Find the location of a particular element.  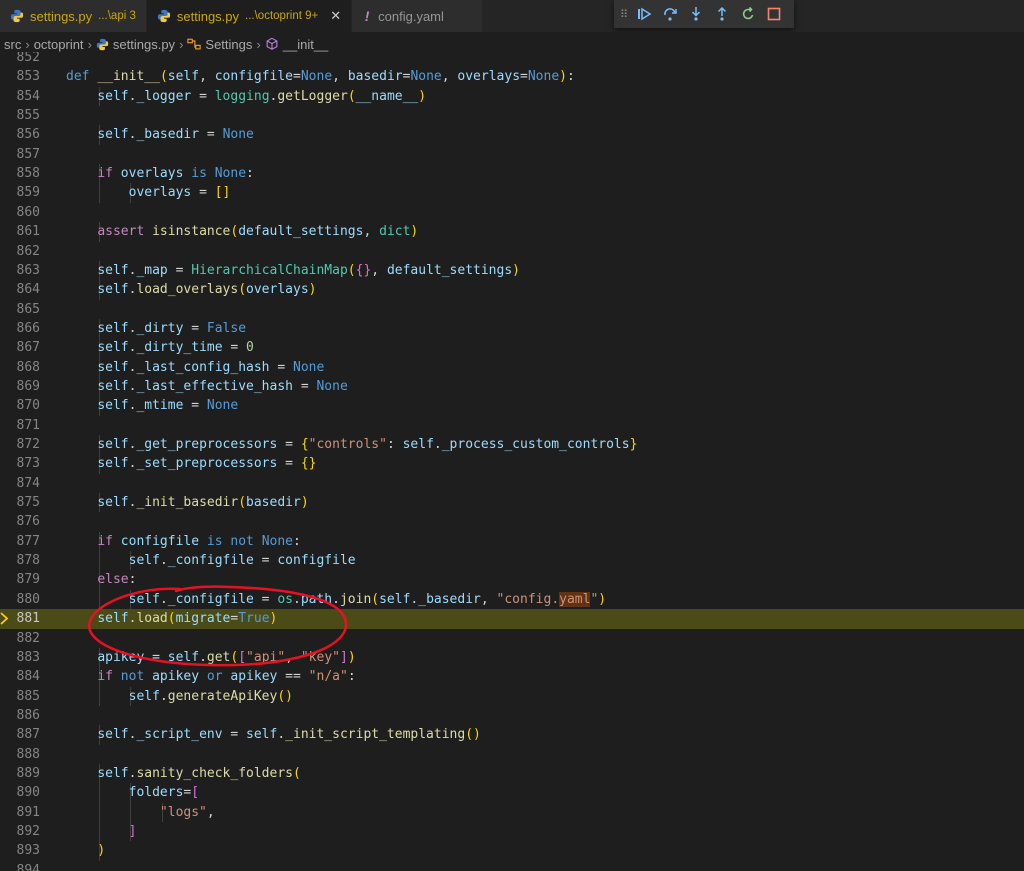

tab-config-yaml: ! config.yaml is located at coordinates (418, 16).